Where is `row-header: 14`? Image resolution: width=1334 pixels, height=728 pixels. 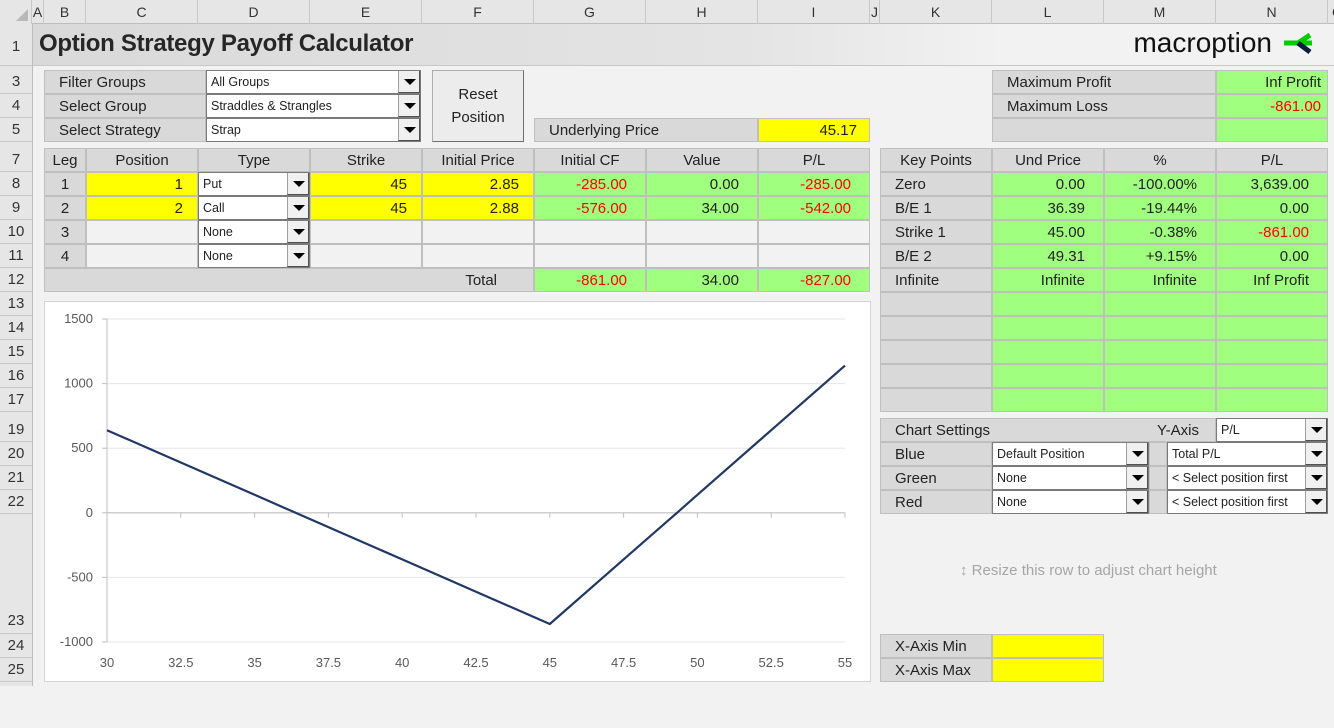 row-header: 14 is located at coordinates (16, 328).